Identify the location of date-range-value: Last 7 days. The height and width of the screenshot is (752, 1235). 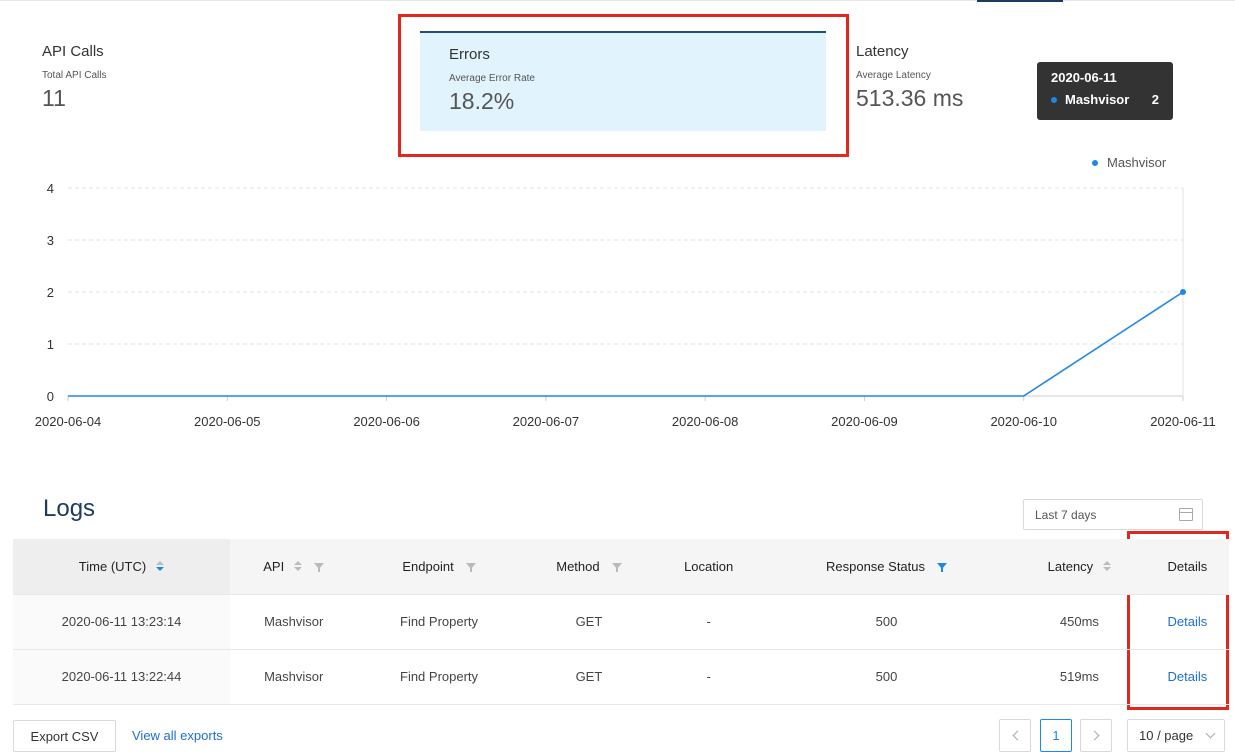
(1066, 515).